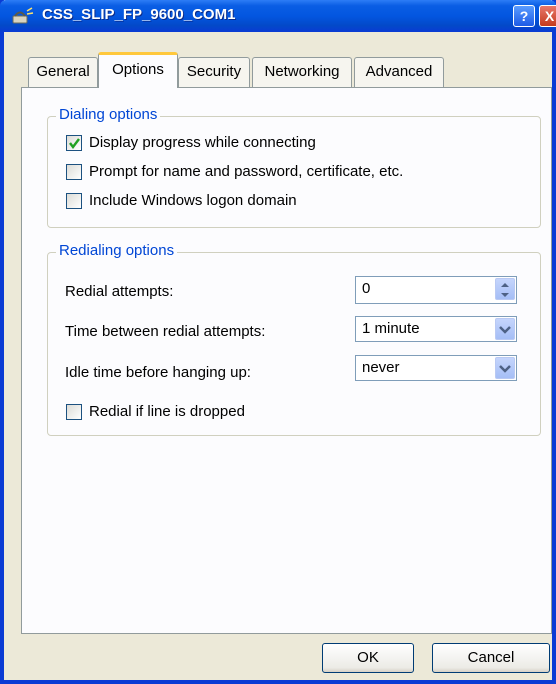 This screenshot has width=556, height=684. I want to click on idle-time-label: Idle time before hanging up:, so click(158, 372).